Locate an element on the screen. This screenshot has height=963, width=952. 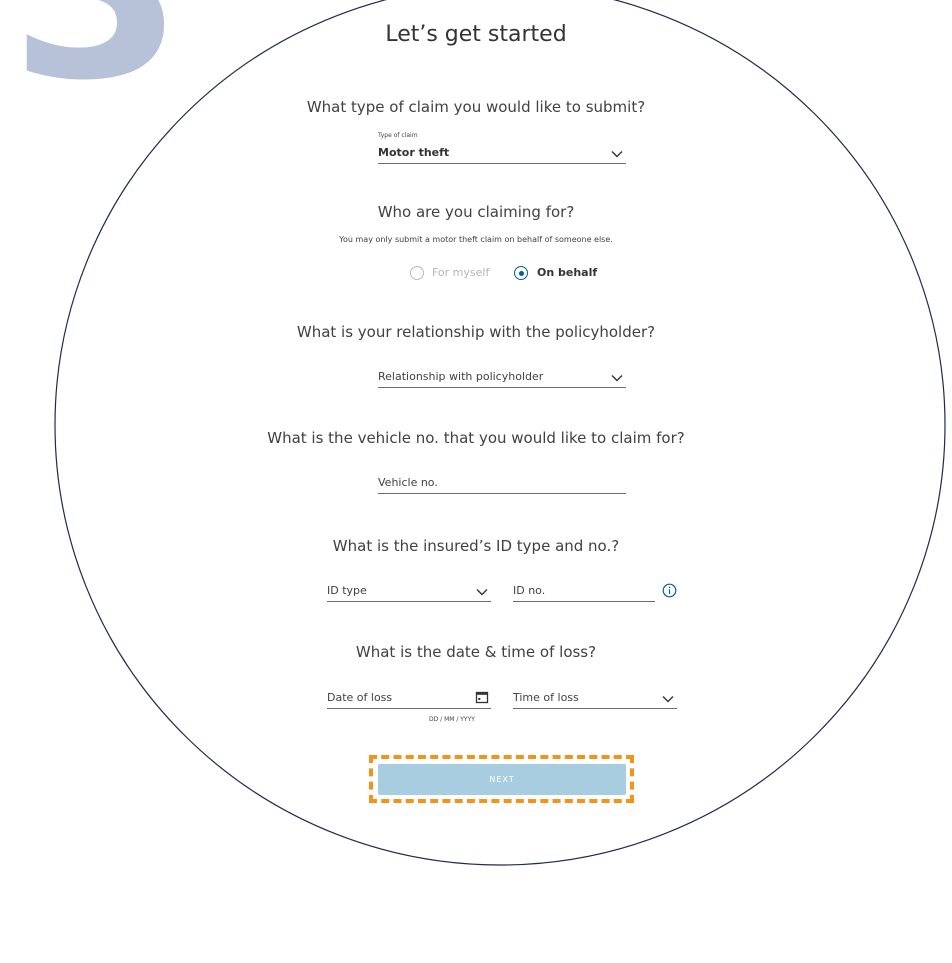
loss-time-select: Time of loss is located at coordinates (595, 698).